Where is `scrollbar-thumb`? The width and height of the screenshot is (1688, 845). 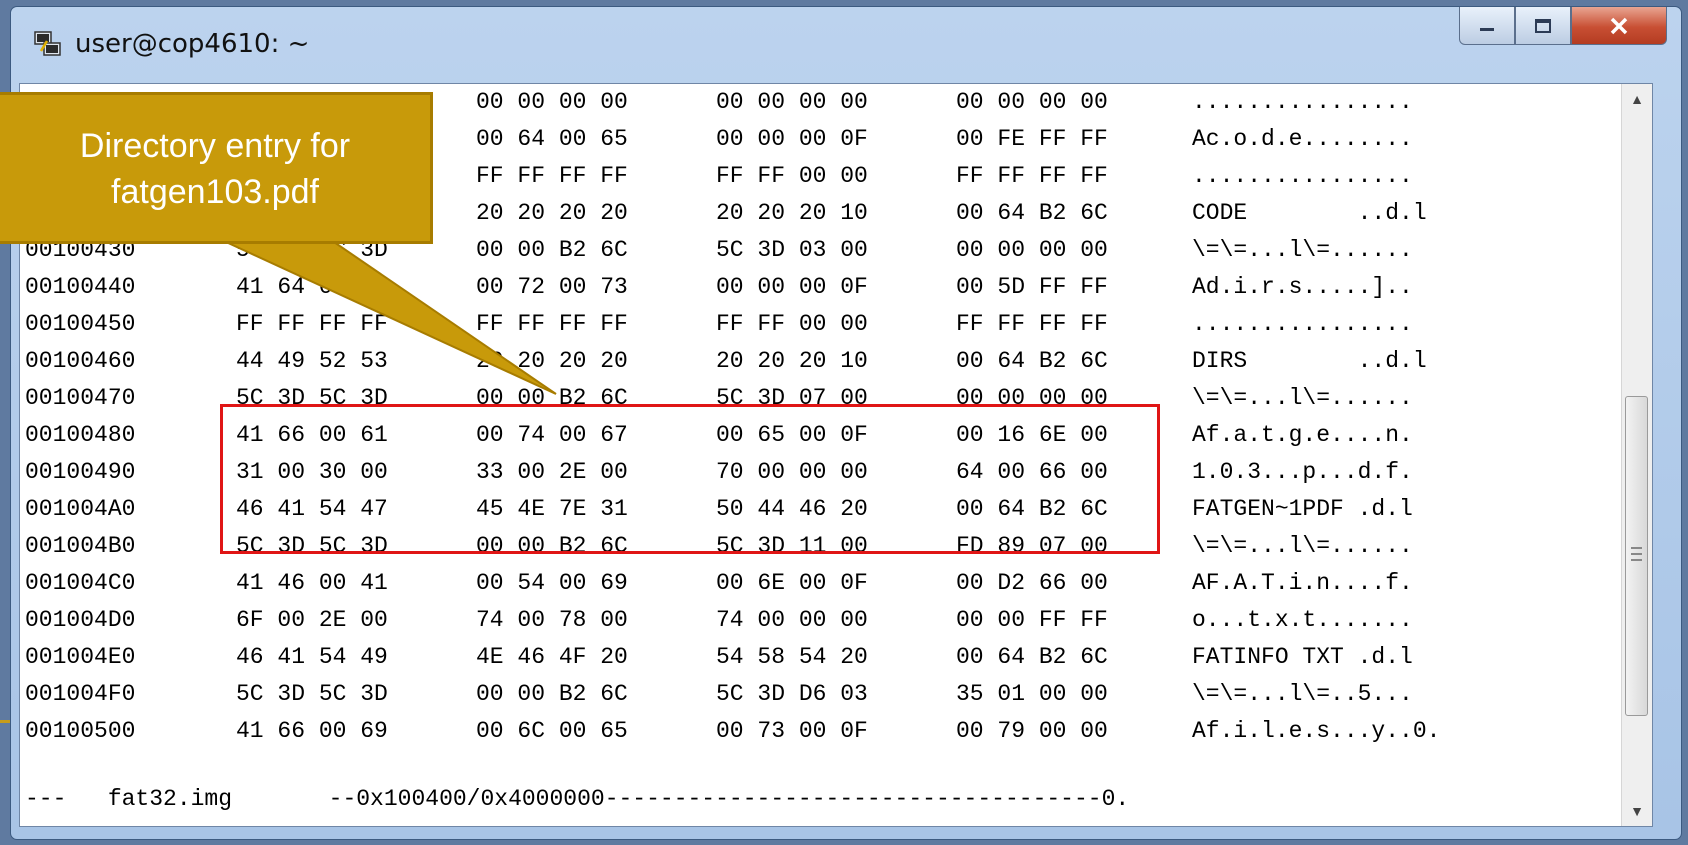
scrollbar-thumb is located at coordinates (1636, 556).